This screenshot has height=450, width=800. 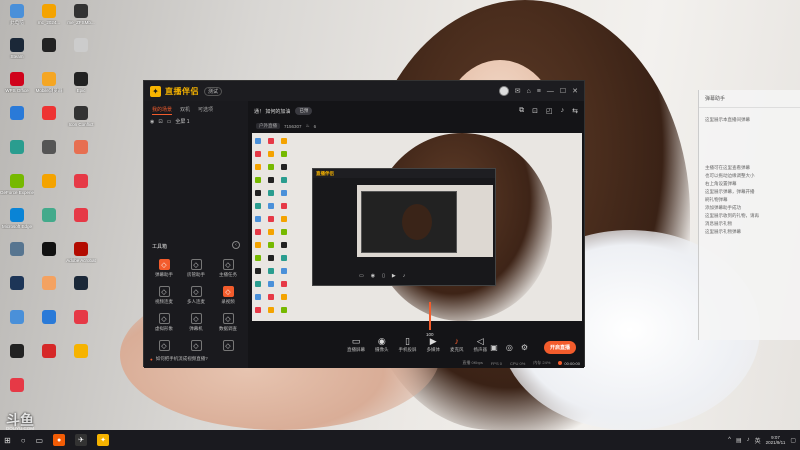 What do you see at coordinates (776, 440) in the screenshot?
I see `clock: 9:07 2021/9/11` at bounding box center [776, 440].